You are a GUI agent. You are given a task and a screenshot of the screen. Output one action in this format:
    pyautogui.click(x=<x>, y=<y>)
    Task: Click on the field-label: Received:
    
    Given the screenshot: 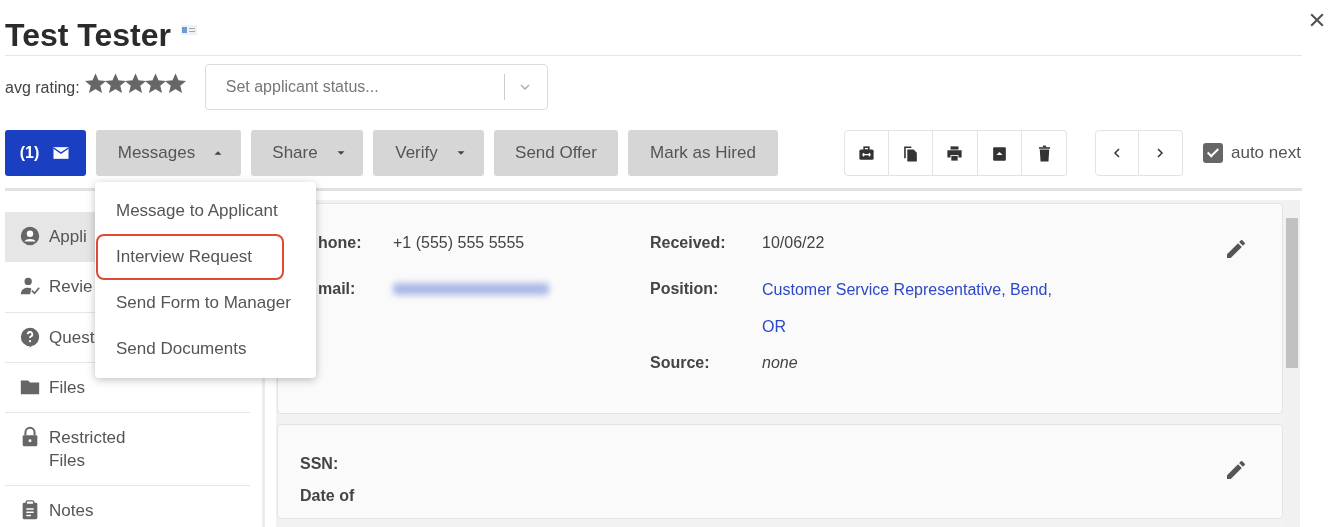 What is the action you would take?
    pyautogui.click(x=688, y=243)
    